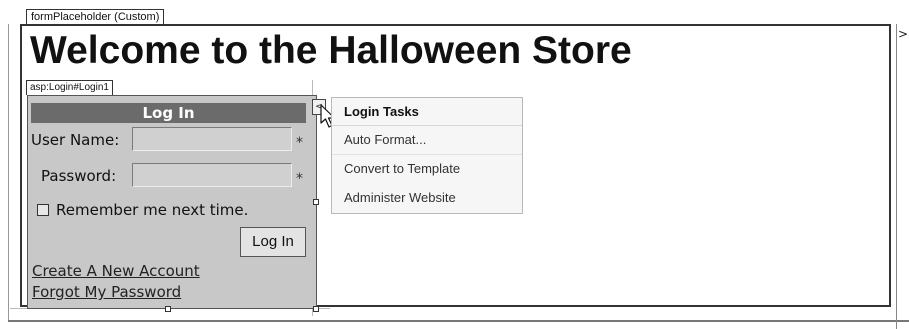 This screenshot has height=329, width=909. What do you see at coordinates (152, 210) in the screenshot?
I see `remember-me-label: Remember me next time.` at bounding box center [152, 210].